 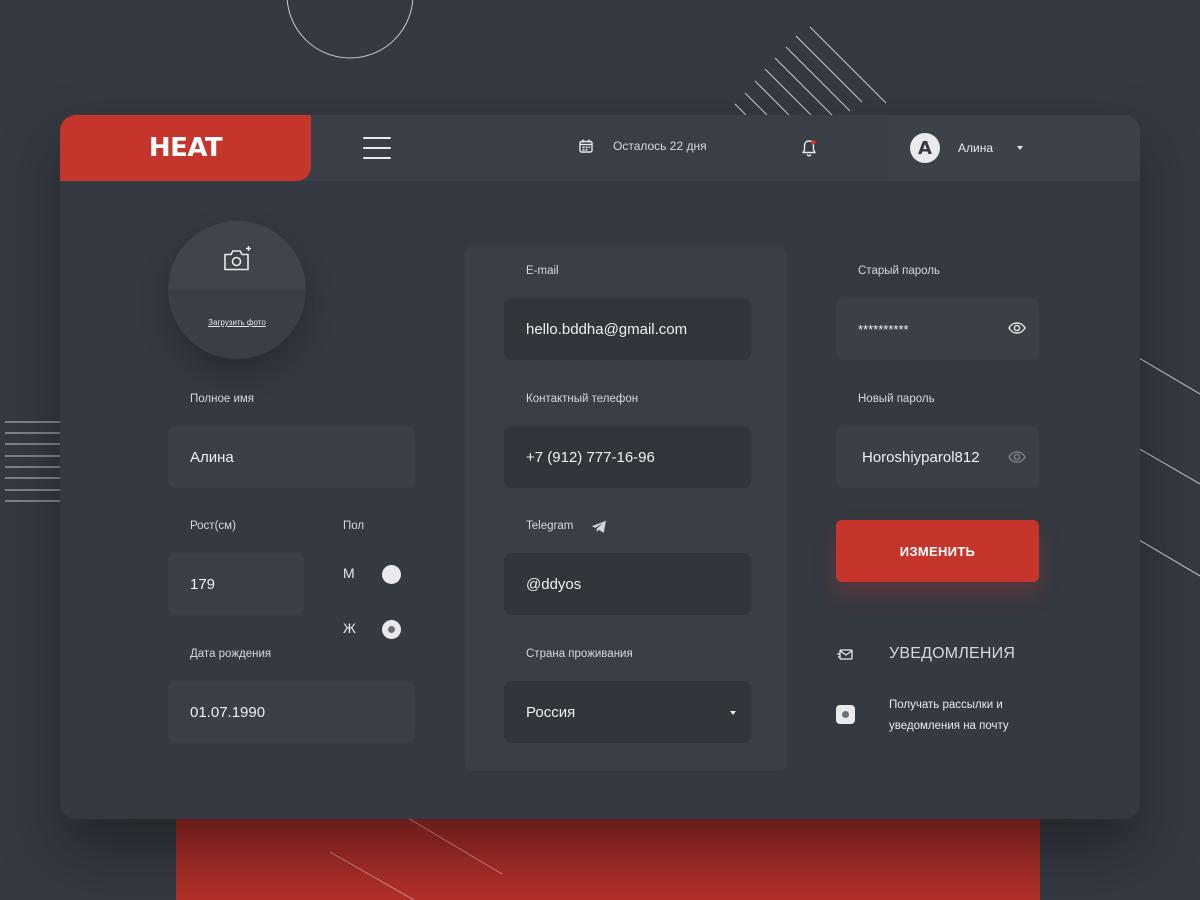 What do you see at coordinates (228, 712) in the screenshot?
I see `birth-date-value: 01.07.1990` at bounding box center [228, 712].